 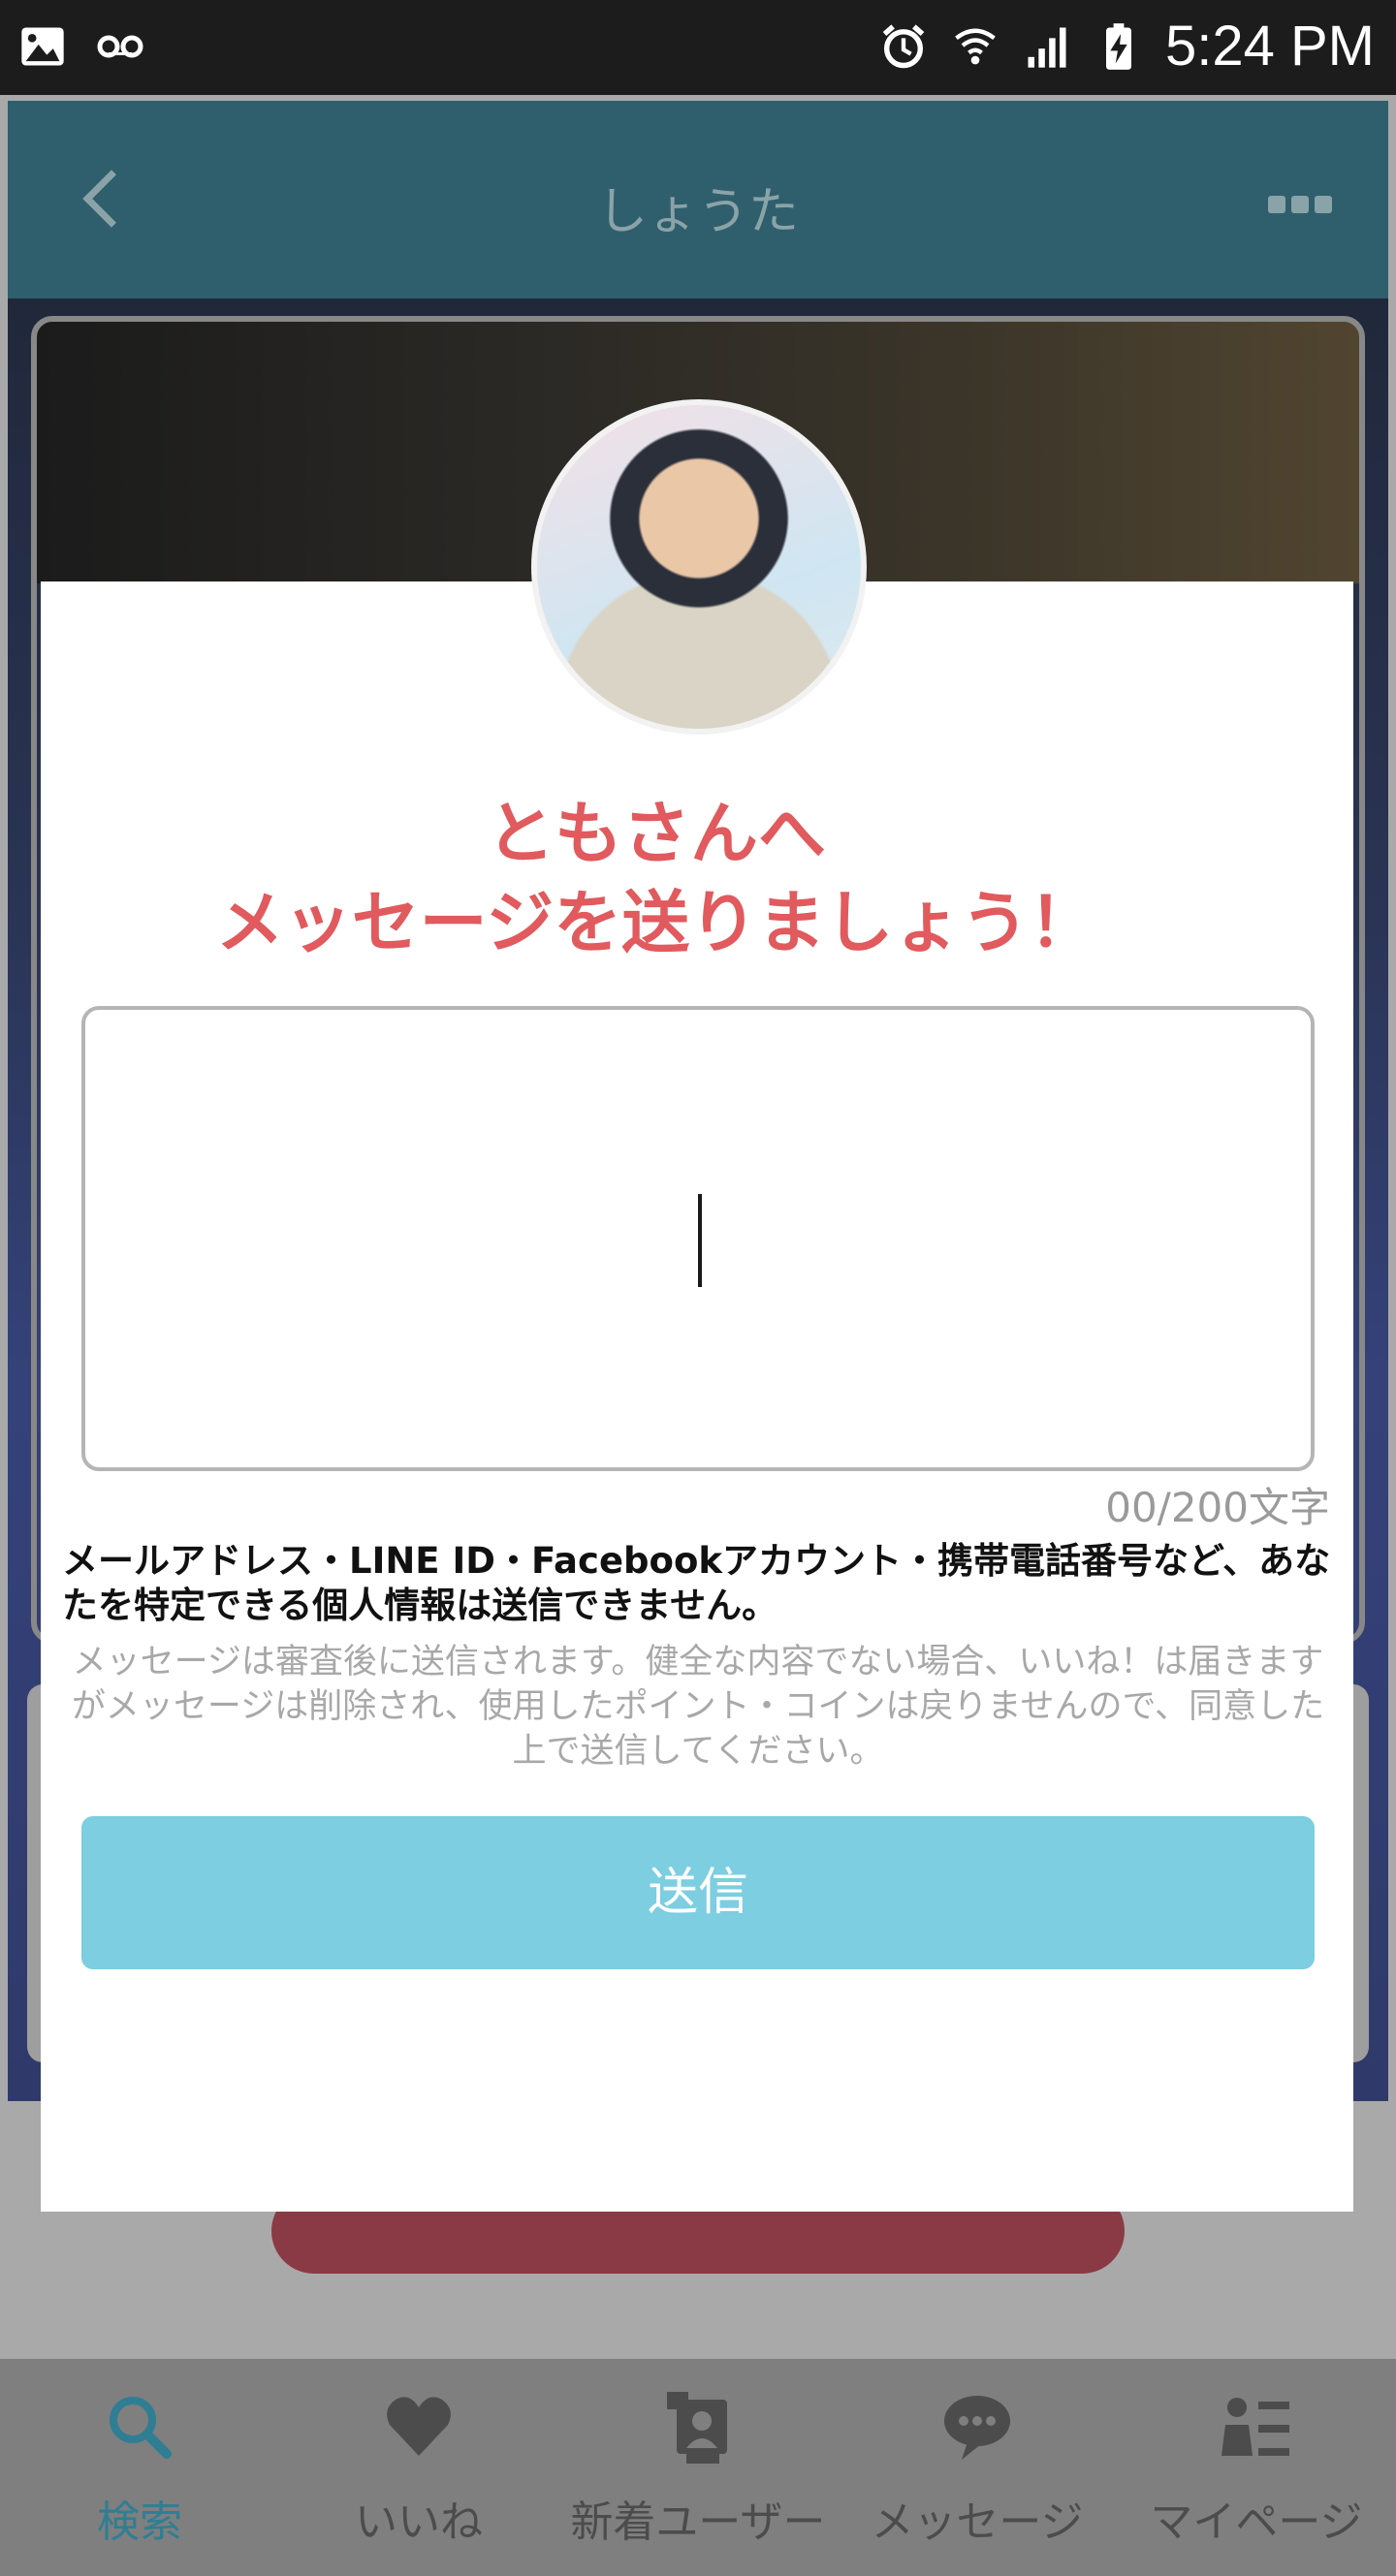 I want to click on dialog-title-recipient: ともさんへ, so click(x=656, y=833).